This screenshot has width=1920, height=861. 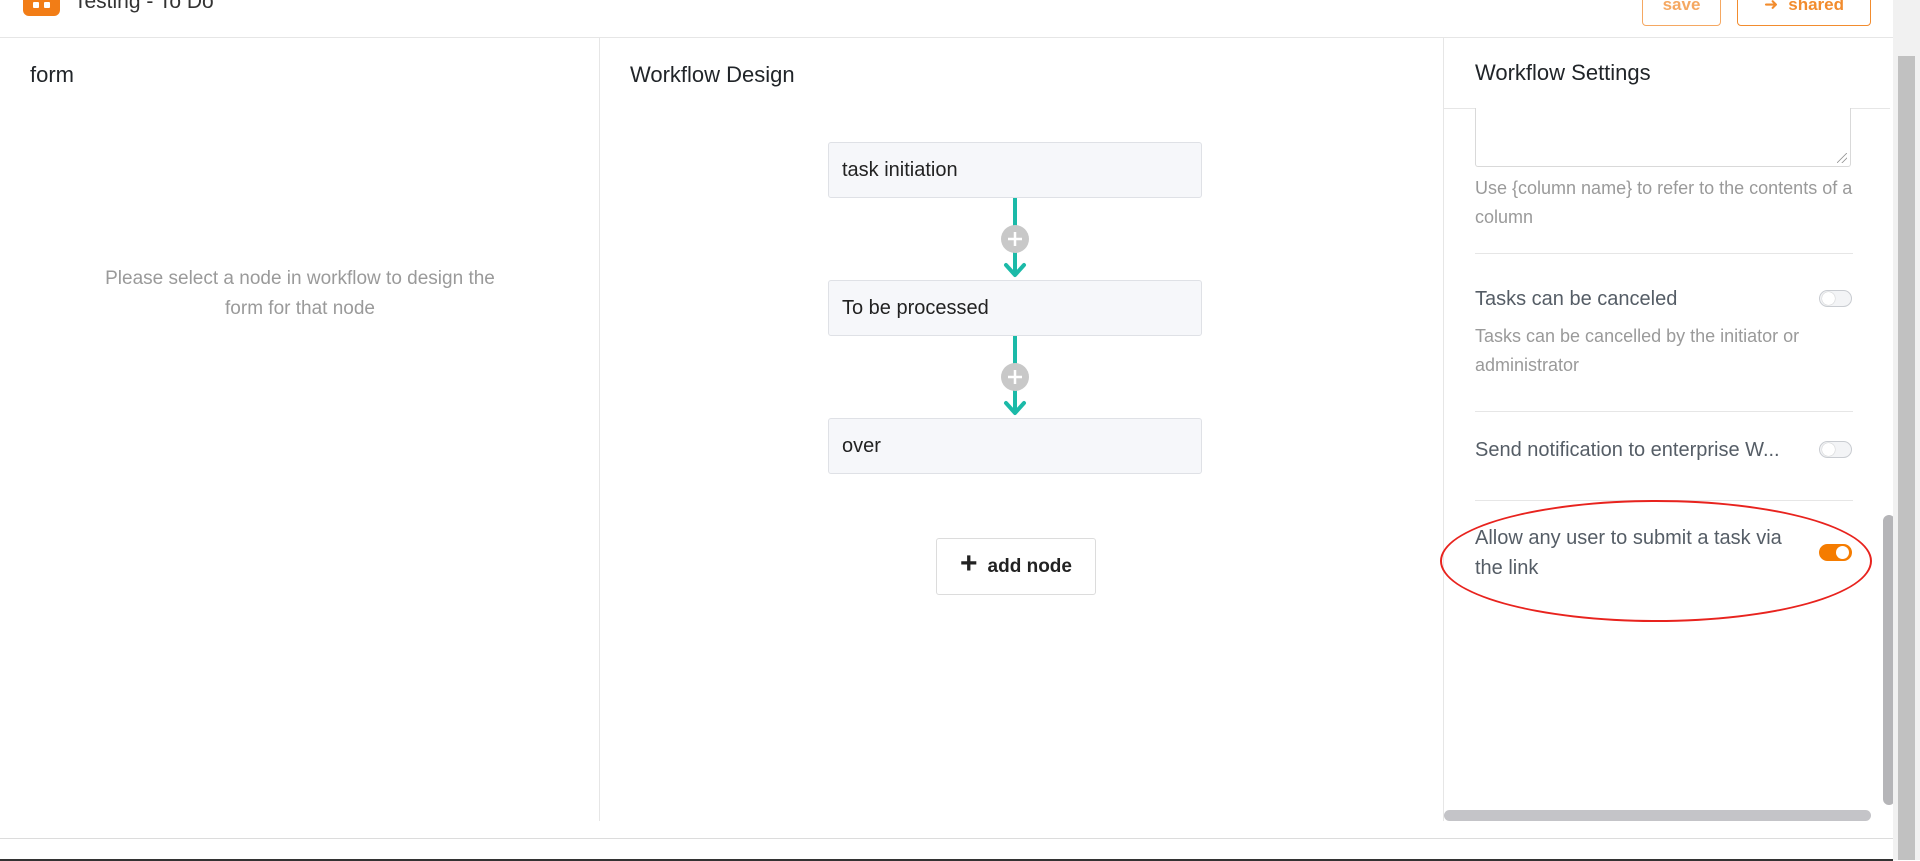 I want to click on page-scrollbar-thumb, so click(x=1906, y=458).